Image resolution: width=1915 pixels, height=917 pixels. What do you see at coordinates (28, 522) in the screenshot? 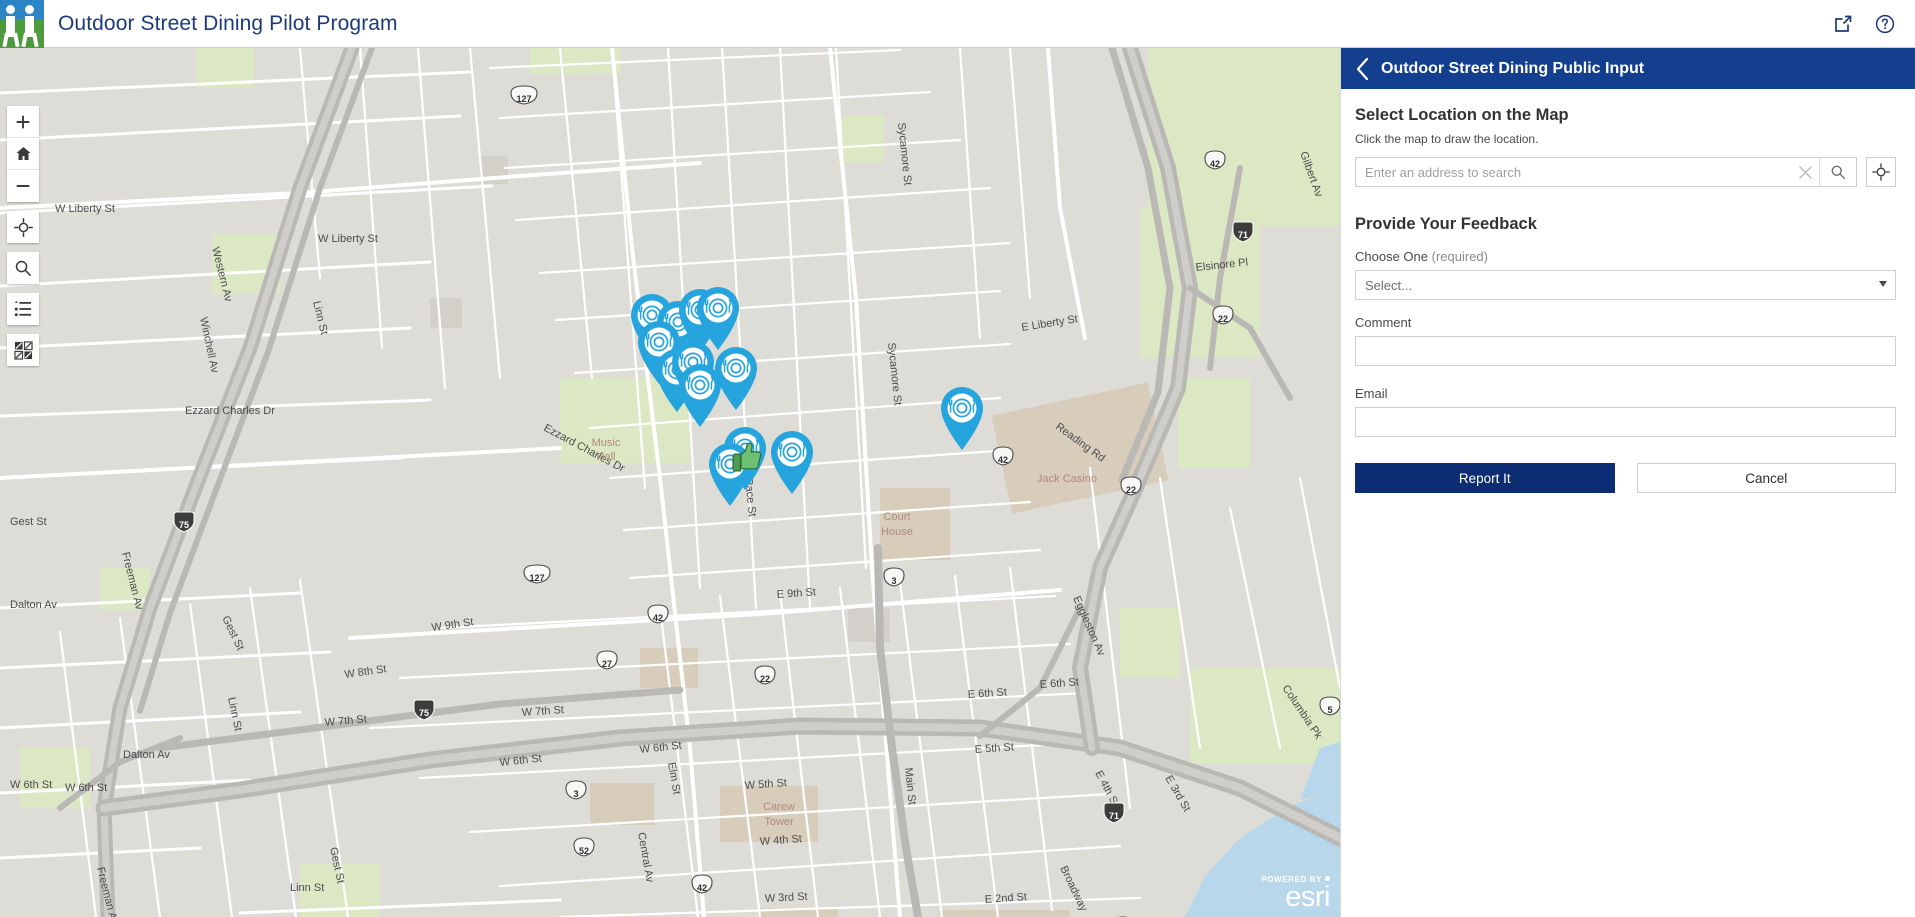
I see `street-label: Gest St` at bounding box center [28, 522].